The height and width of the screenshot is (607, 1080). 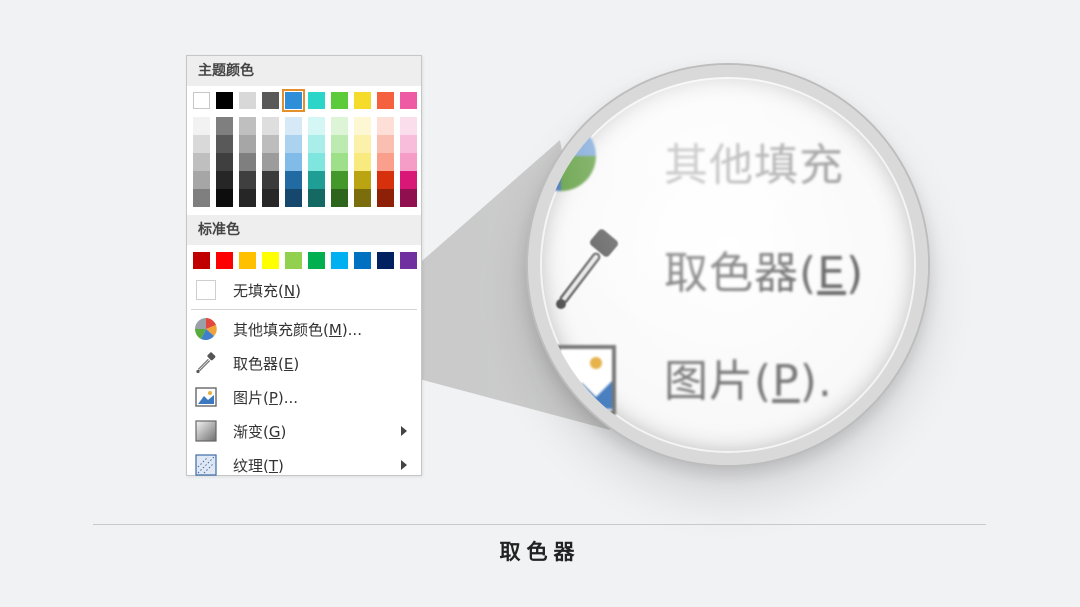 I want to click on menu-item-label: 无填充(N), so click(x=267, y=290).